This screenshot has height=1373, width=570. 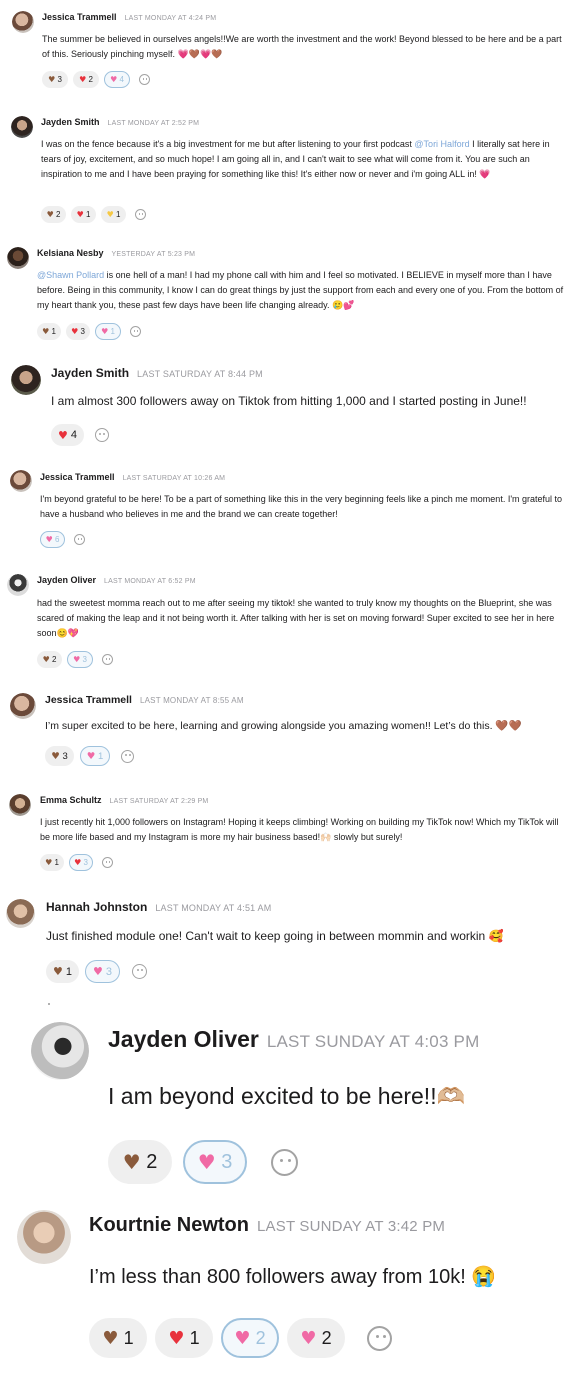 I want to click on message-text: I am beyond excited to be here!!🫶🏼, so click(x=287, y=1096).